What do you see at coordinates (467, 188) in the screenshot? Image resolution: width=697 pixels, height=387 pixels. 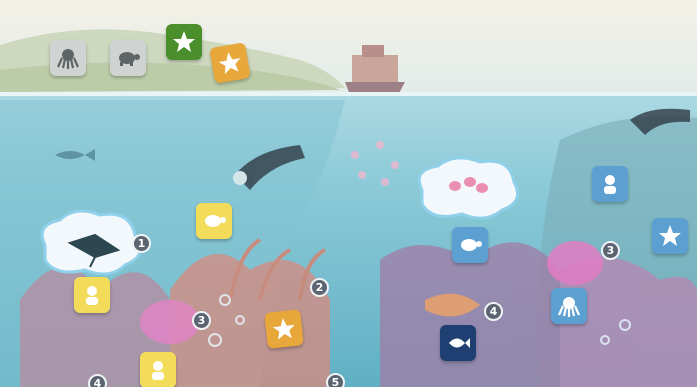 I see `fish-school-cloud` at bounding box center [467, 188].